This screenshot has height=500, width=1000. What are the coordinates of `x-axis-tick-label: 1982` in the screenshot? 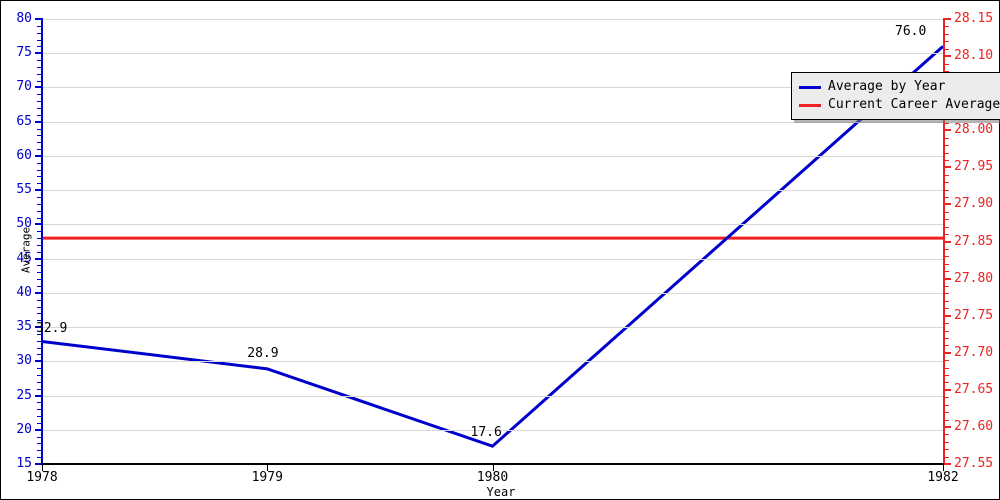 It's located at (943, 477).